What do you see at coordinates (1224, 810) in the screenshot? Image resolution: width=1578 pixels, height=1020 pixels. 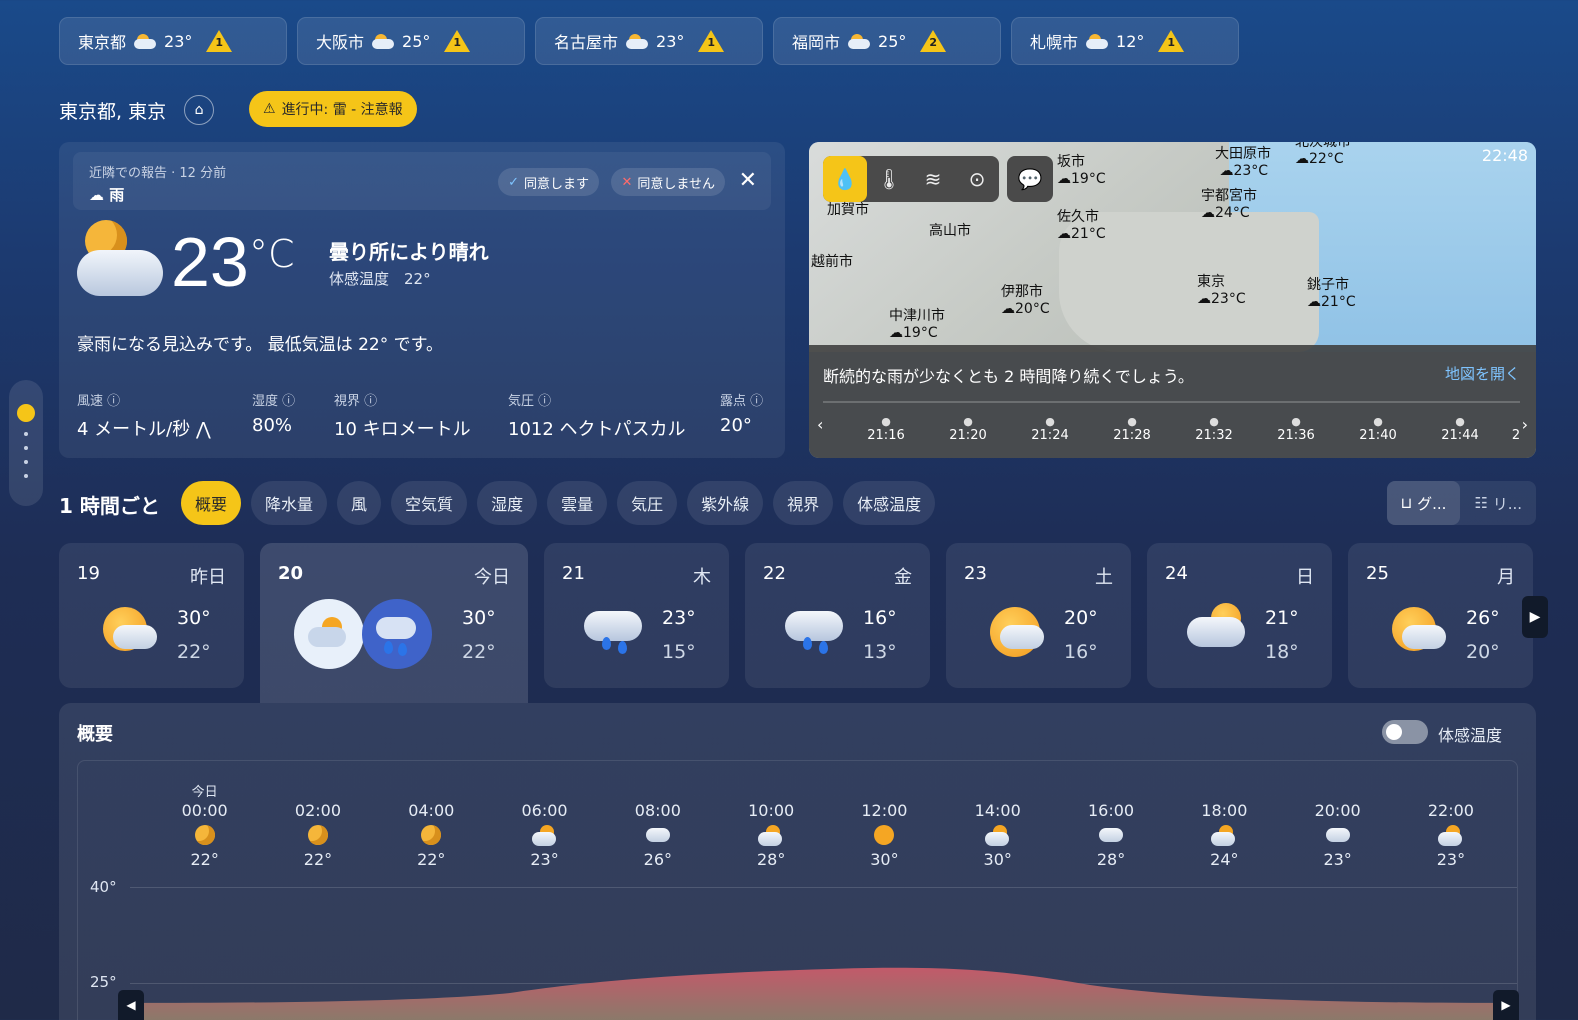 I see `hour-time: 18:00` at bounding box center [1224, 810].